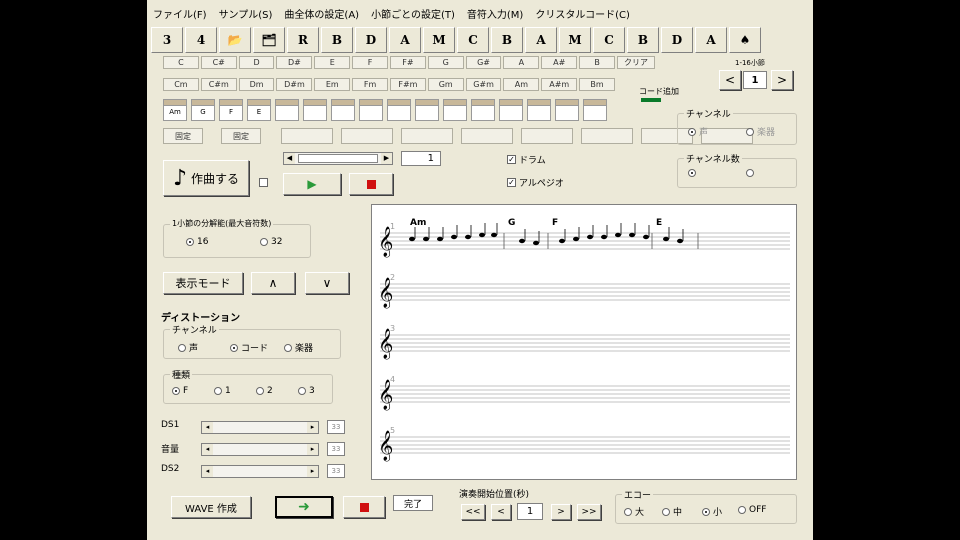 The image size is (960, 540). I want to click on chord-button: A#, so click(559, 62).